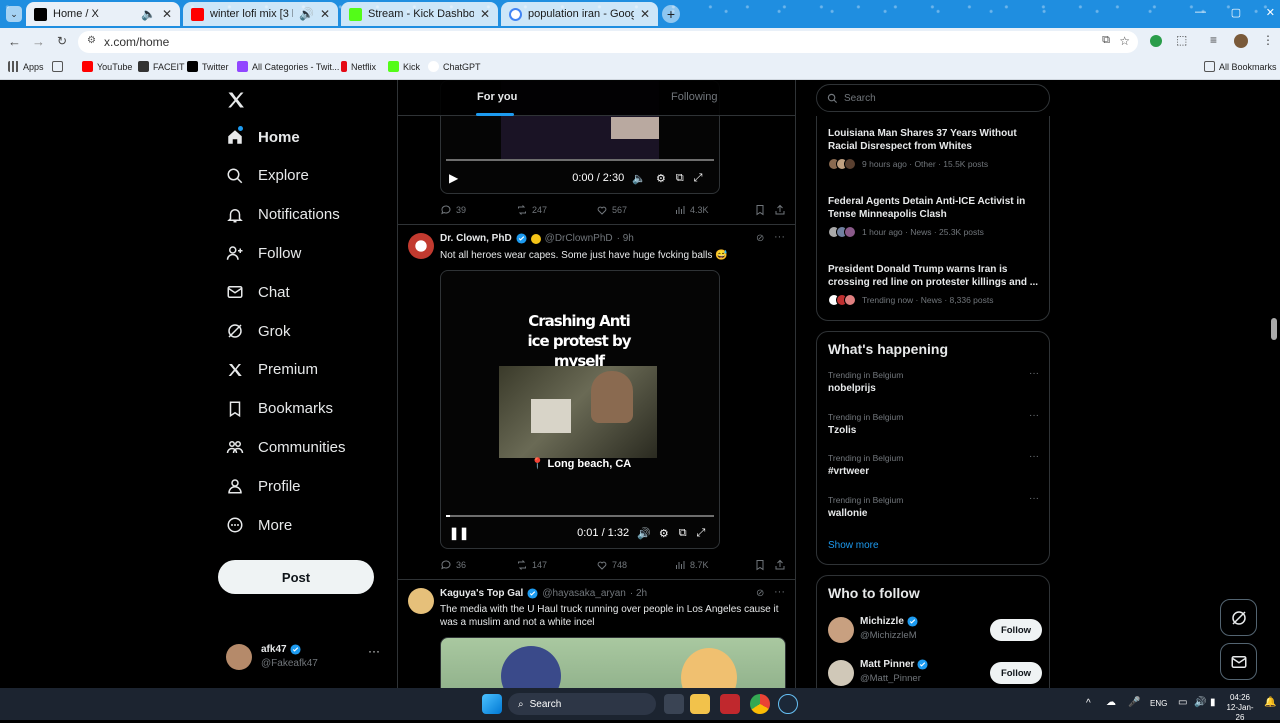 Image resolution: width=1280 pixels, height=723 pixels. Describe the element at coordinates (459, 533) in the screenshot. I see `pause-icon: ❚❚` at that location.